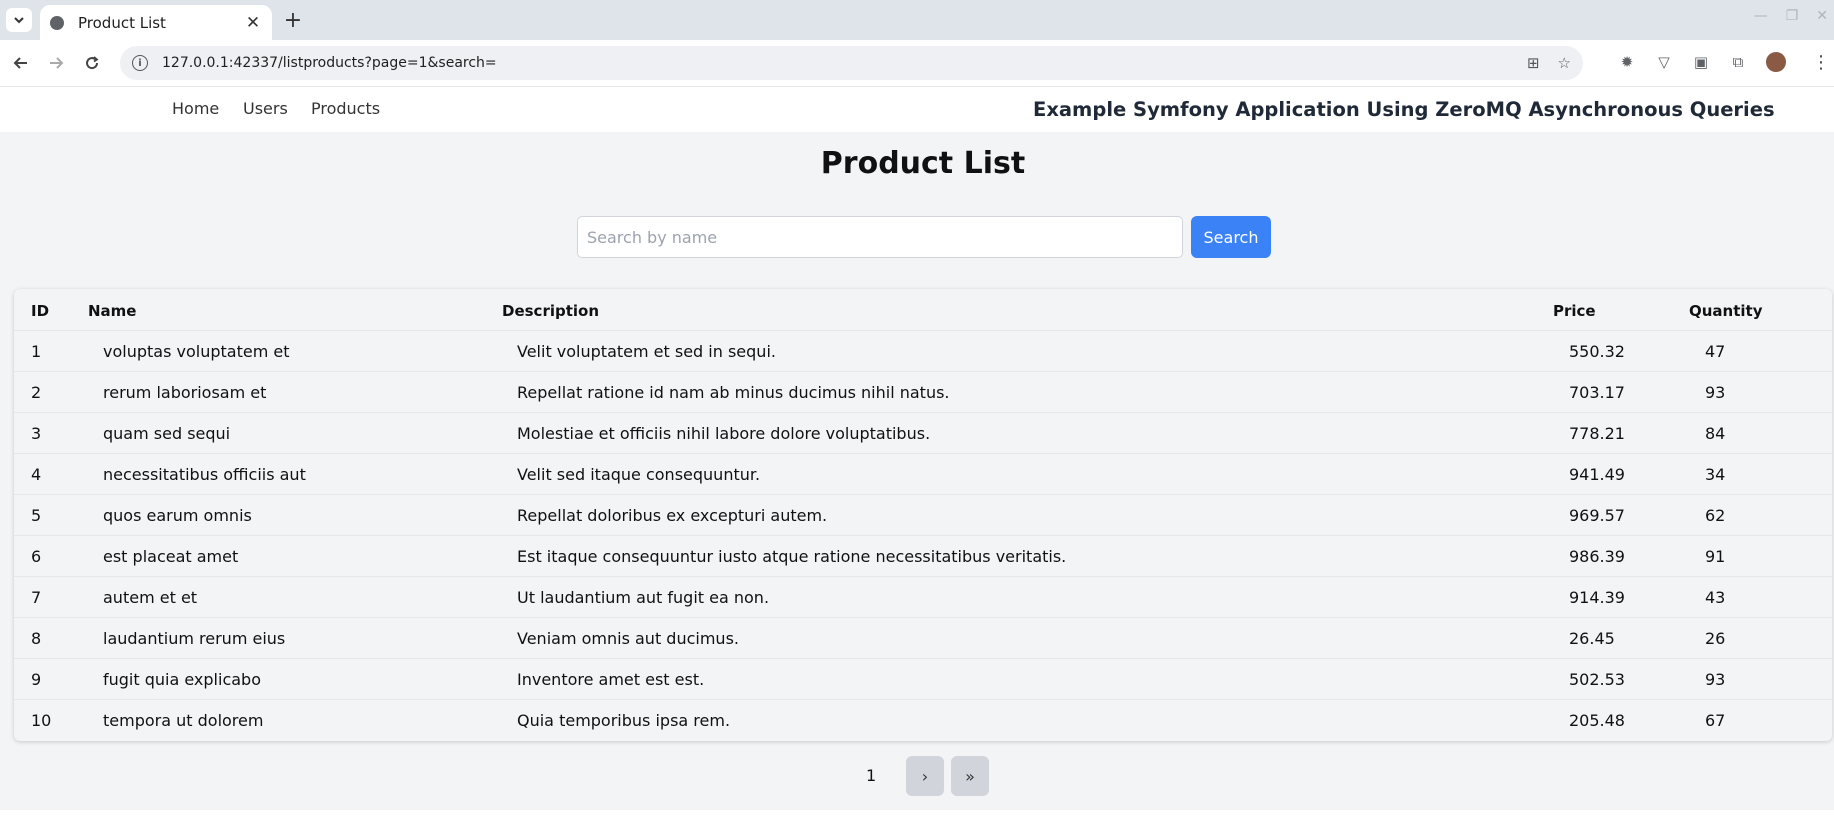 Image resolution: width=1834 pixels, height=834 pixels. I want to click on current-page-number: 1, so click(871, 775).